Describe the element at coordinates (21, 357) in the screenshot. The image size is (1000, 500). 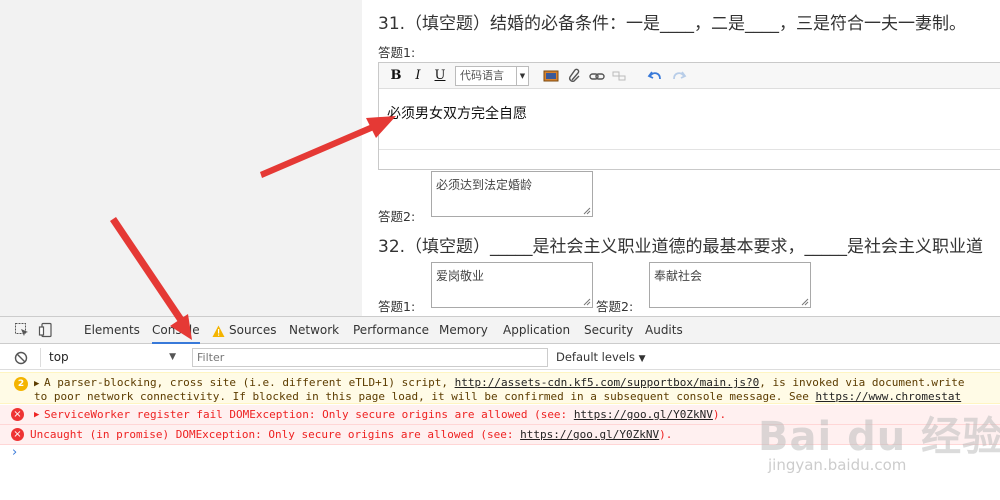
I see `clear-console-icon` at that location.